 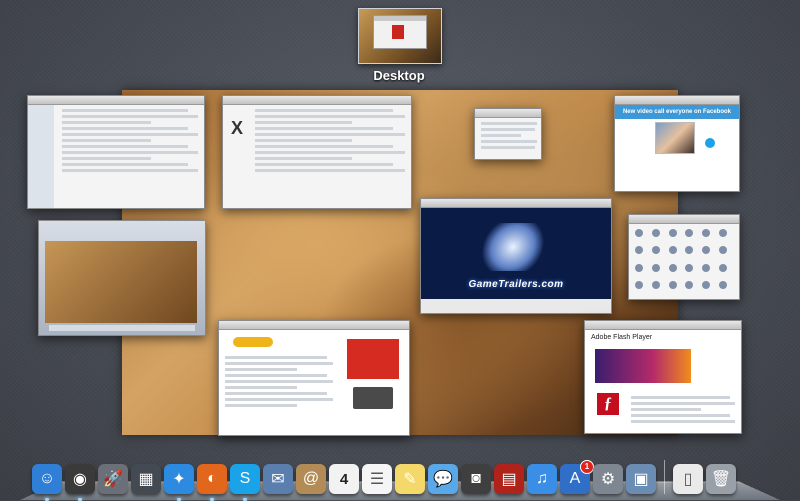 I want to click on address-book-glyph: @, so click(x=311, y=478).